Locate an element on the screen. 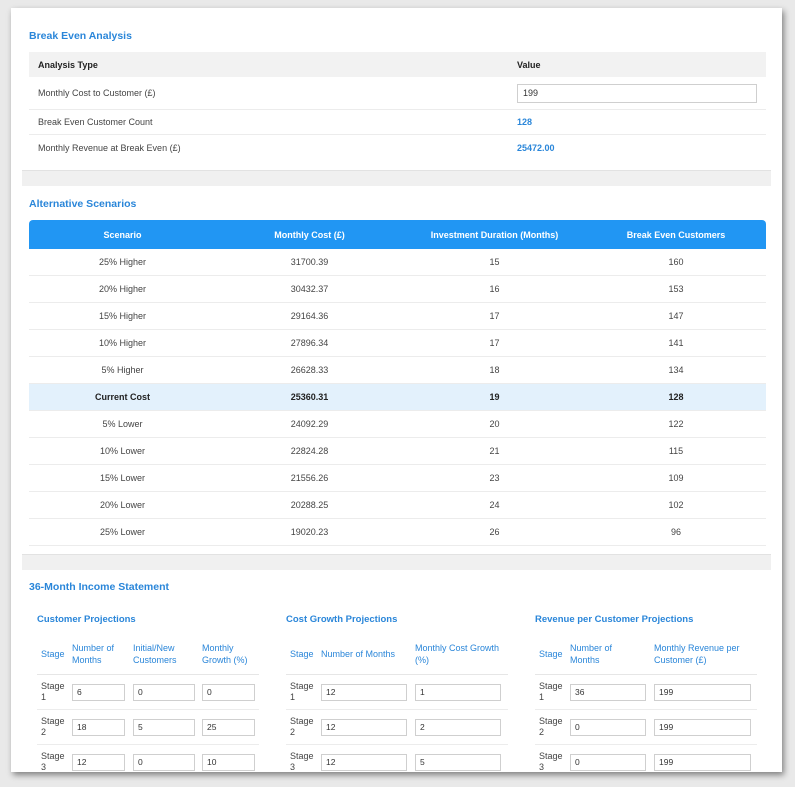 This screenshot has height=787, width=795. revenue-projection-row: Stage 1 36 199 is located at coordinates (646, 692).